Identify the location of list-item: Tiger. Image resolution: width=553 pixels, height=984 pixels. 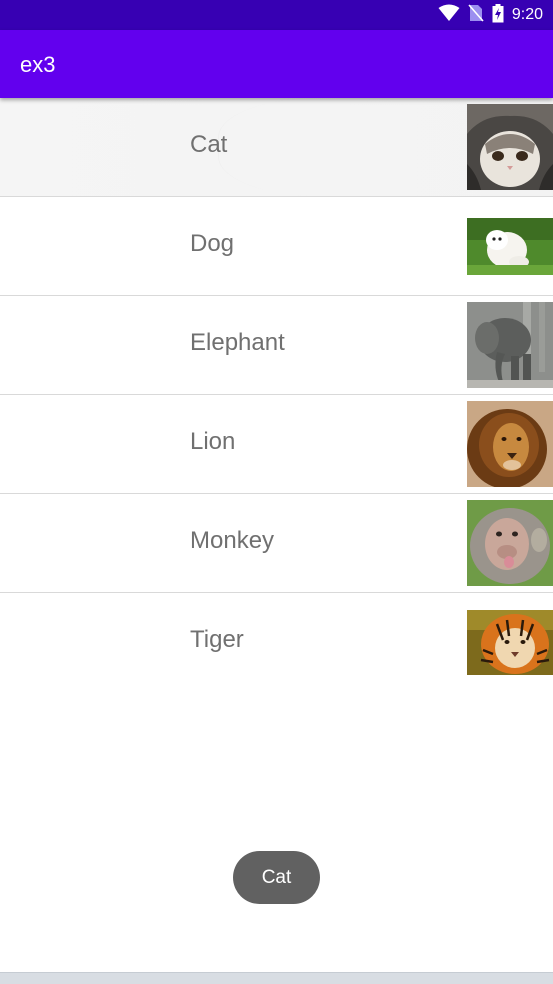
(276, 642).